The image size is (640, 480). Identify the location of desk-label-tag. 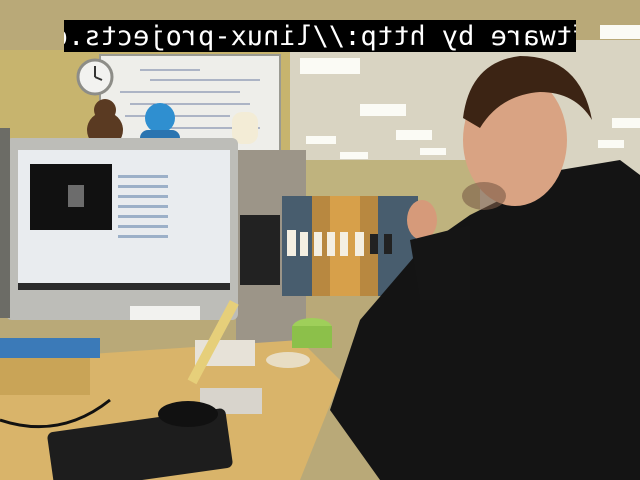
(165, 313).